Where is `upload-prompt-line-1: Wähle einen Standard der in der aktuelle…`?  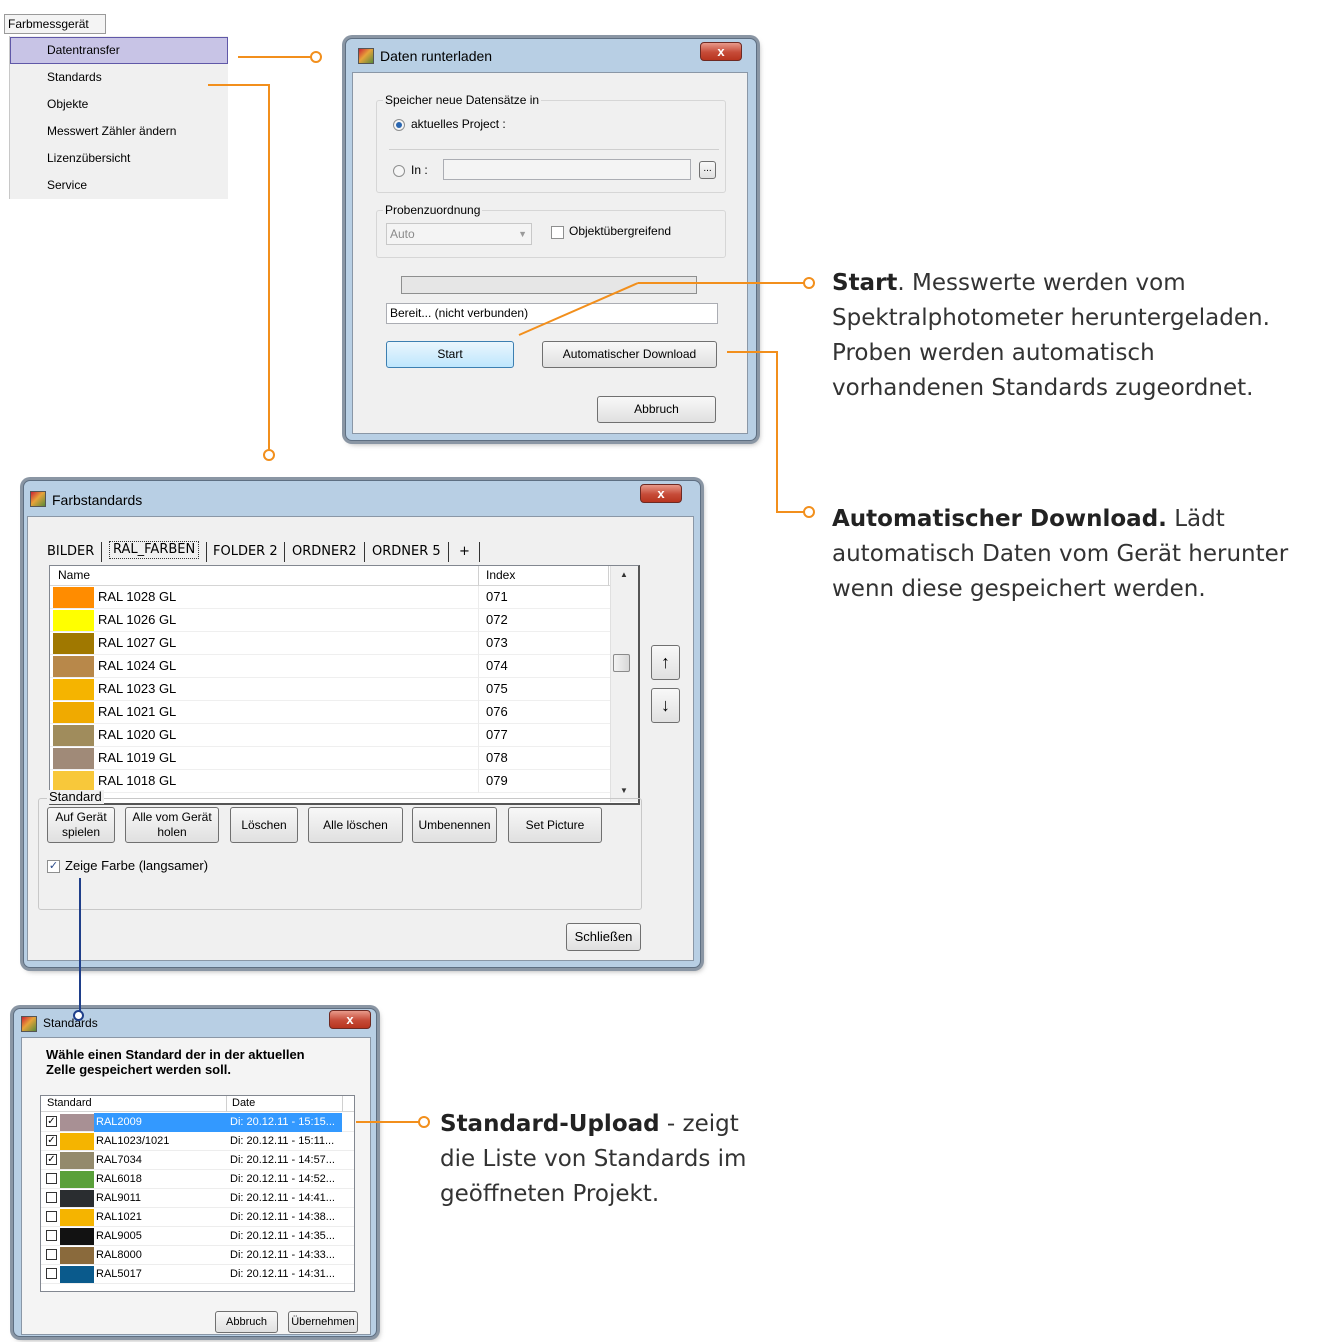
upload-prompt-line-1: Wähle einen Standard der in der aktuelle… is located at coordinates (175, 1054).